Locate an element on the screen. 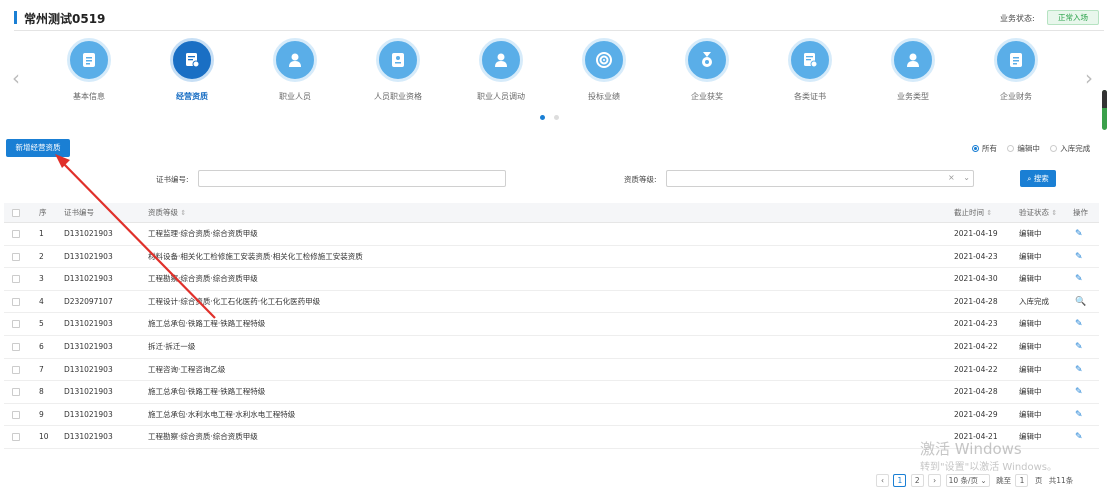 The width and height of the screenshot is (1111, 490). carousel-prev-button: ‹ is located at coordinates (16, 78).